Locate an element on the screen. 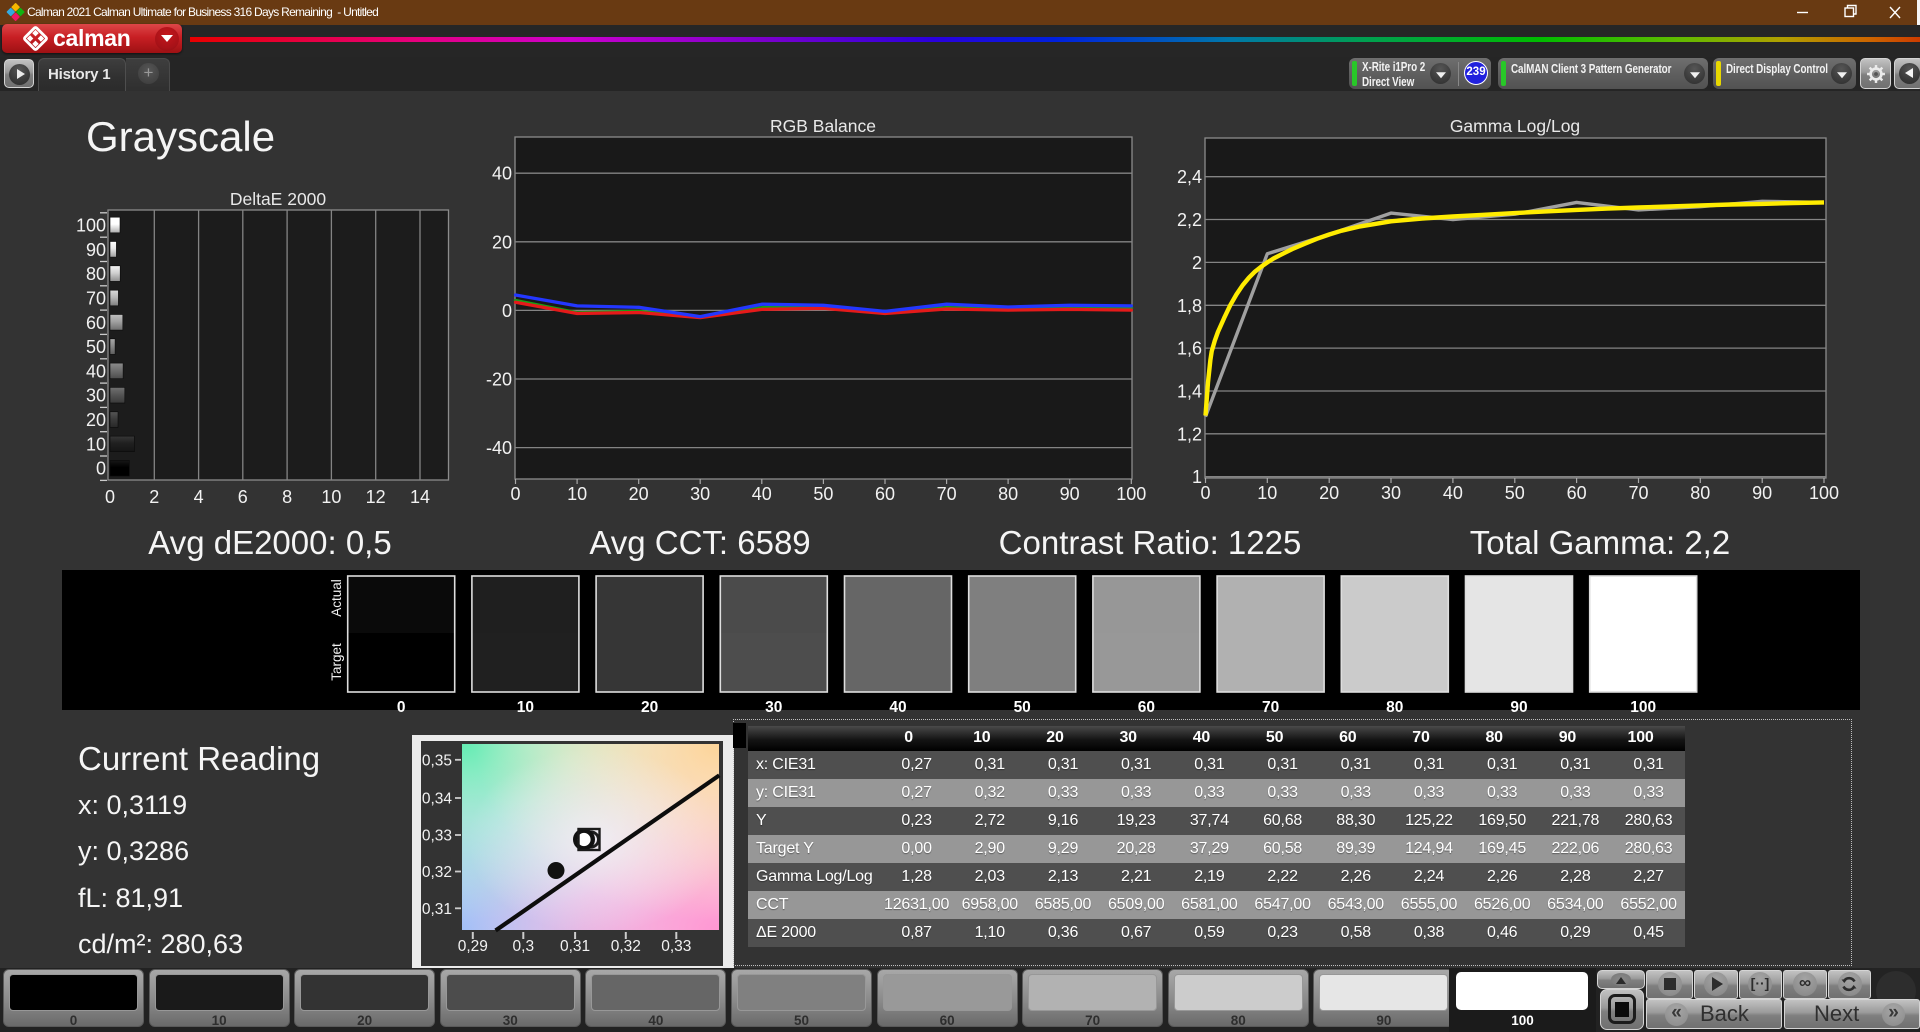 The width and height of the screenshot is (1920, 1032). svg-text: 1,2 is located at coordinates (1189, 434).